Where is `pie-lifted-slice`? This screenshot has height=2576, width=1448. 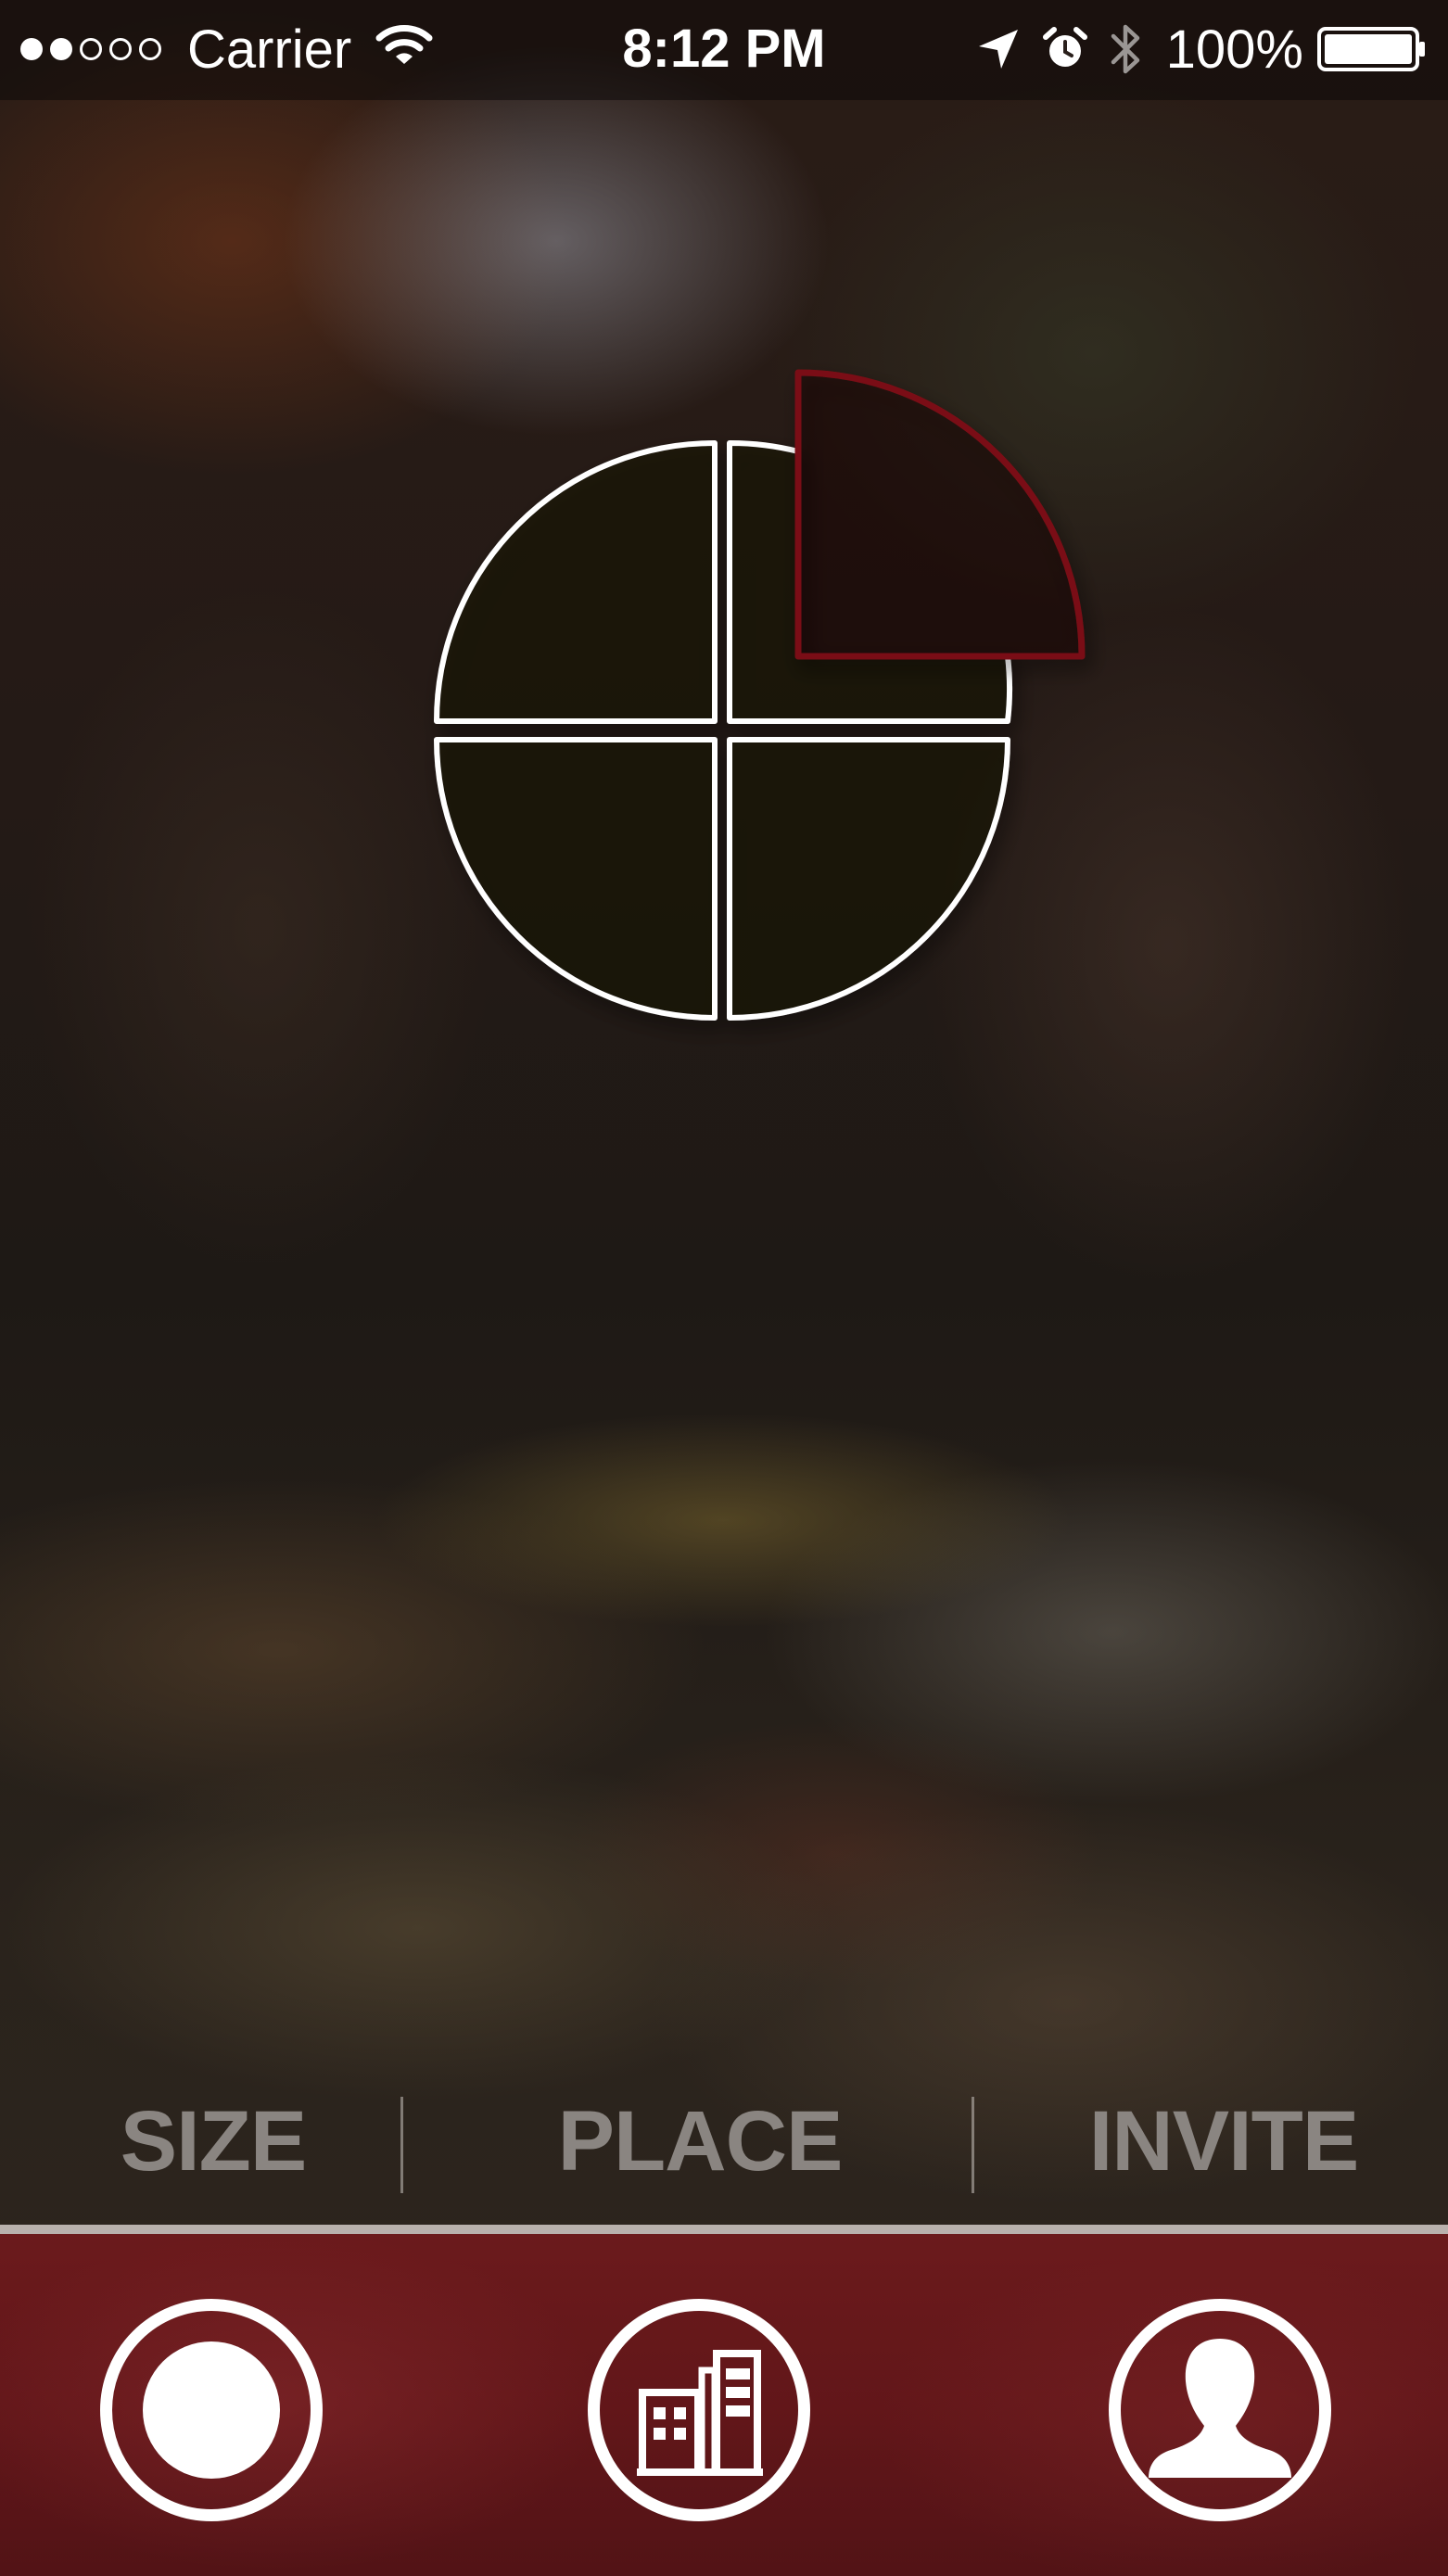 pie-lifted-slice is located at coordinates (940, 514).